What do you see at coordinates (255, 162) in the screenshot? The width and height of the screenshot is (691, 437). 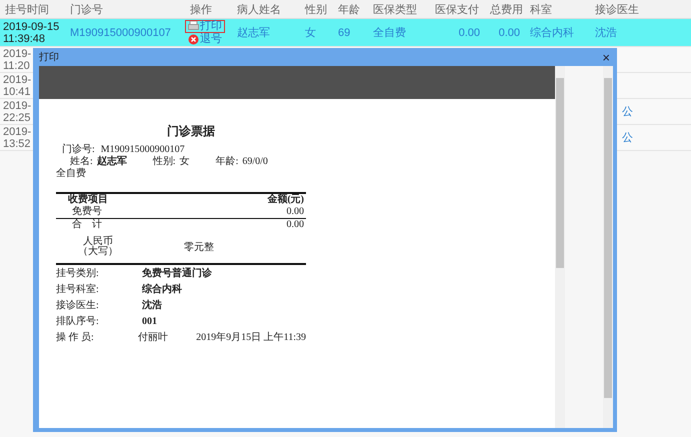 I see `field-value: 69/0/0` at bounding box center [255, 162].